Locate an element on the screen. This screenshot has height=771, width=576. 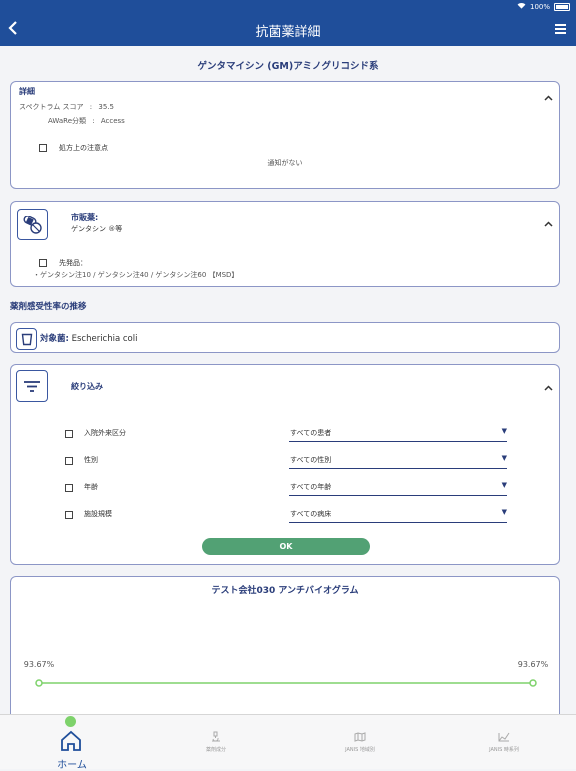
ok-button: OK is located at coordinates (286, 546).